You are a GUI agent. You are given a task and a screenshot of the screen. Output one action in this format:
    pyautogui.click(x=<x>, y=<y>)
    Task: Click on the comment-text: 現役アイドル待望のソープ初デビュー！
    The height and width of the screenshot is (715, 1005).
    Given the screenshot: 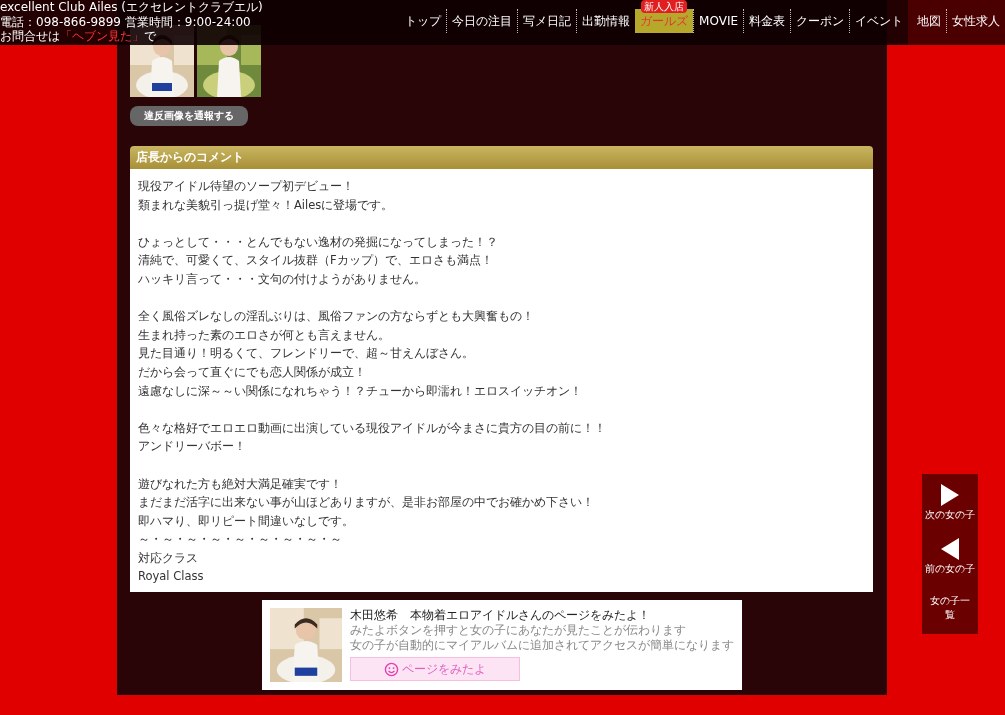 What is the action you would take?
    pyautogui.click(x=246, y=186)
    